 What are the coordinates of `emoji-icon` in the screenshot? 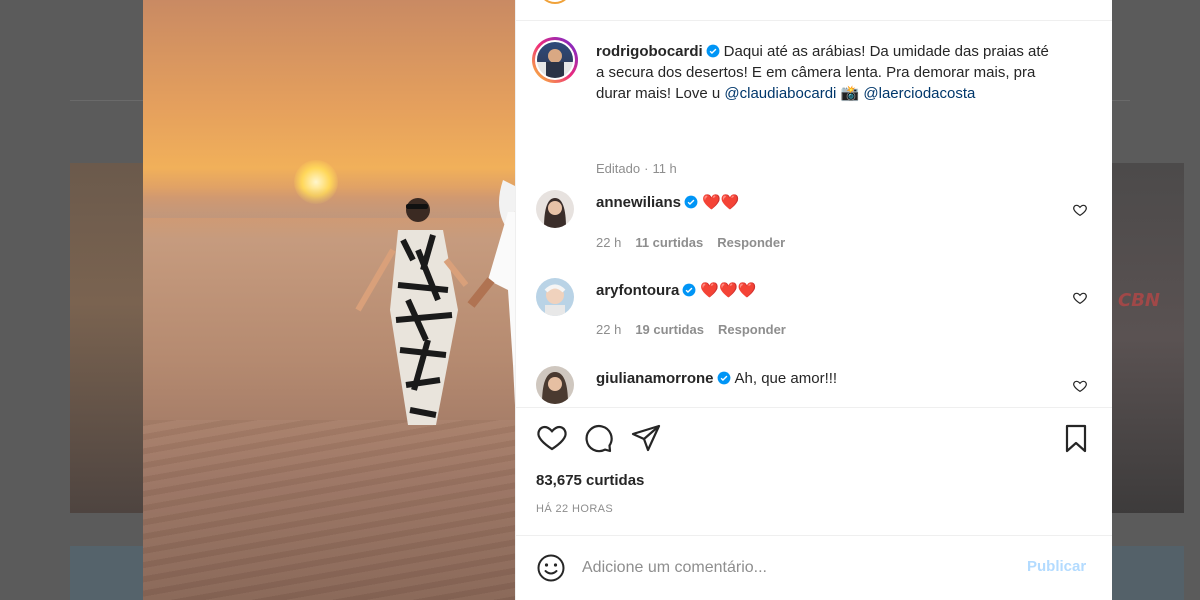 It's located at (551, 568).